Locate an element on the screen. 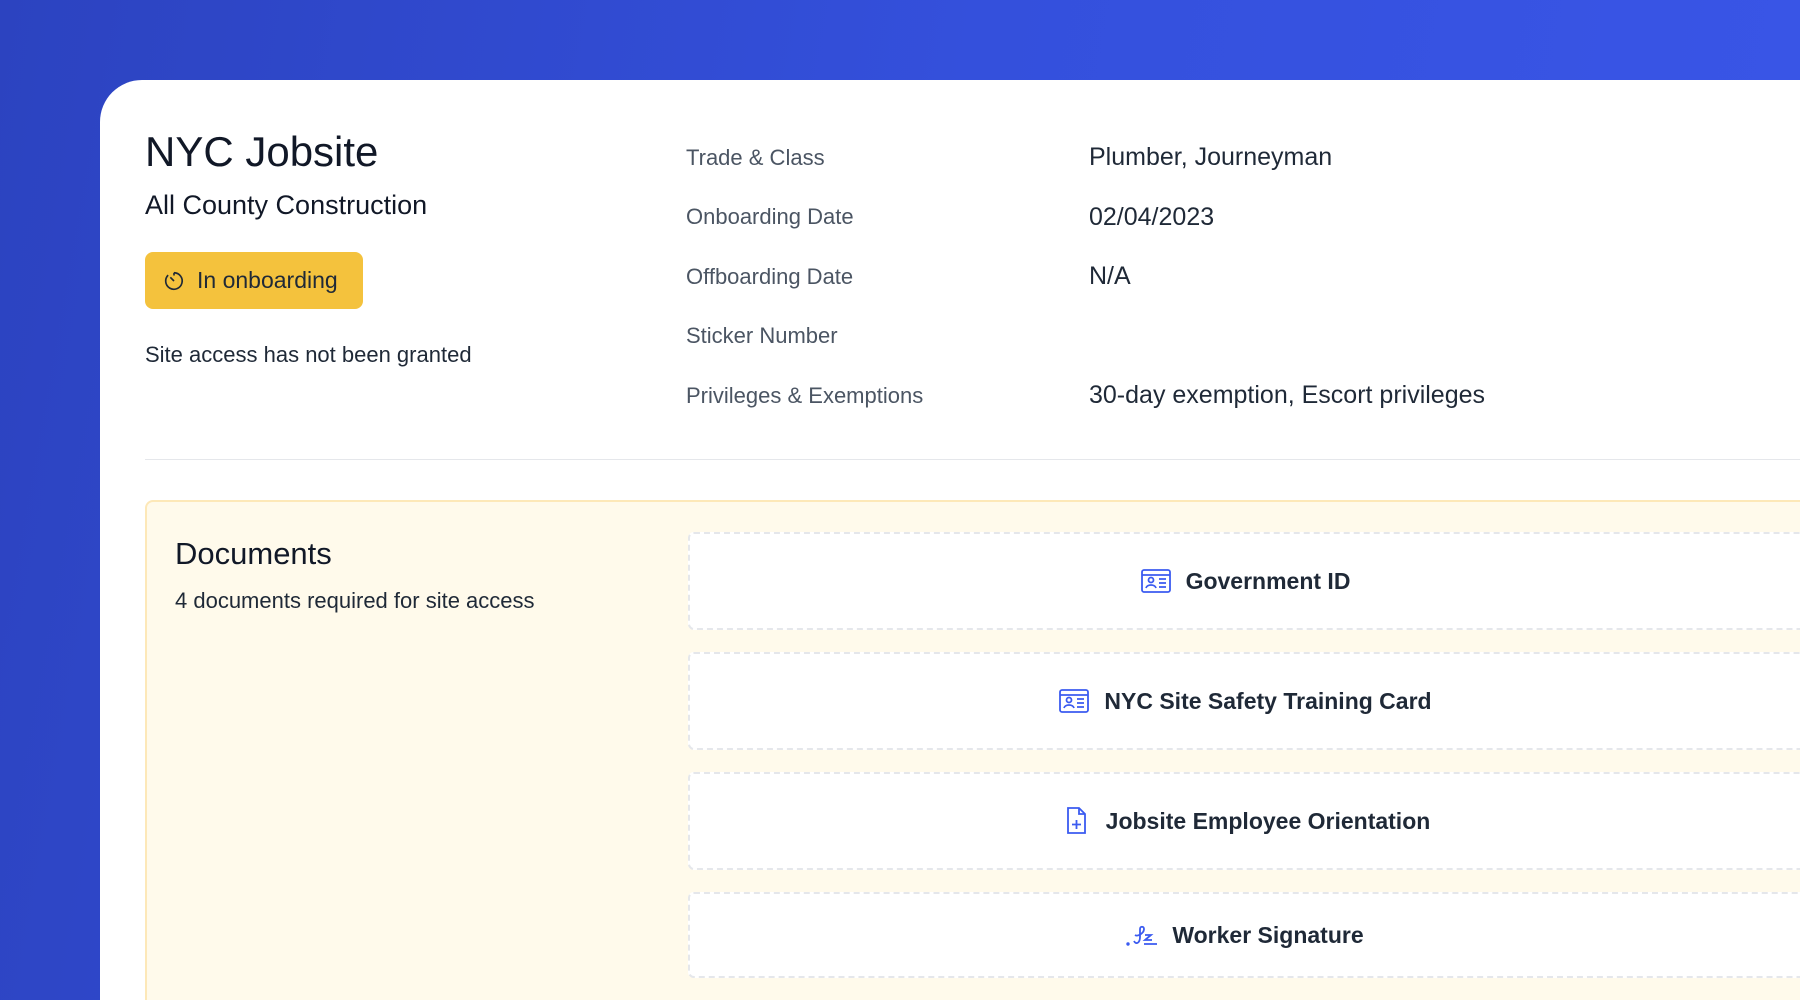 Image resolution: width=1800 pixels, height=1000 pixels. divider is located at coordinates (972, 459).